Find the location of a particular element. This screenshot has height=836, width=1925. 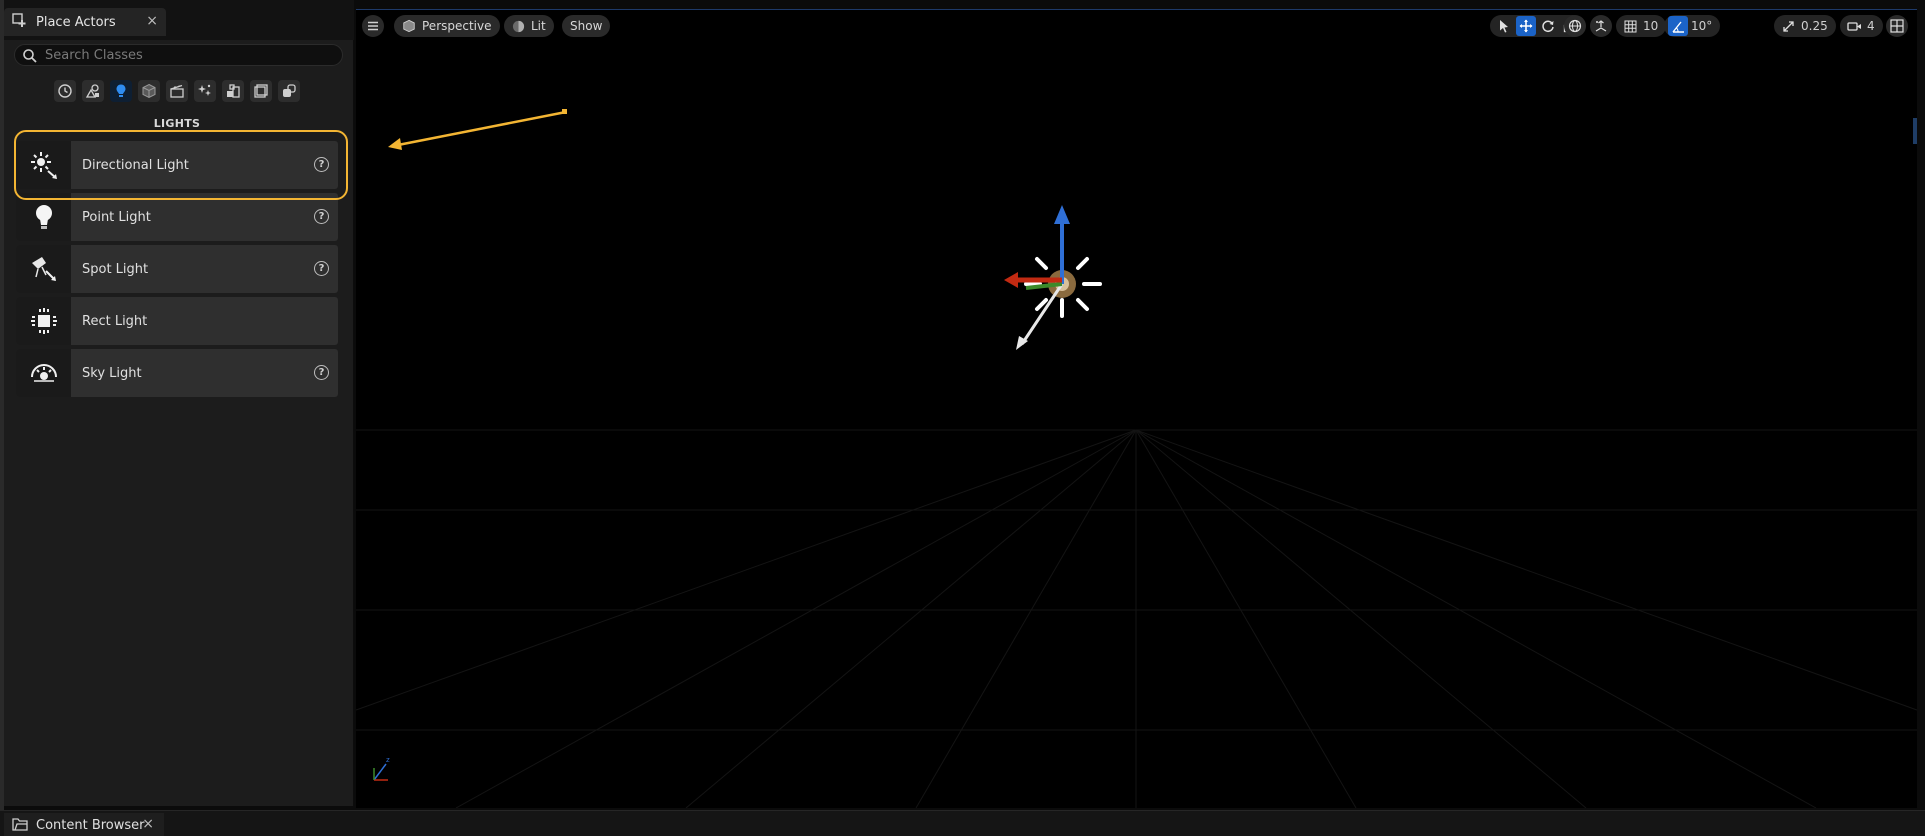

scale-snap-icon is located at coordinates (1788, 26).